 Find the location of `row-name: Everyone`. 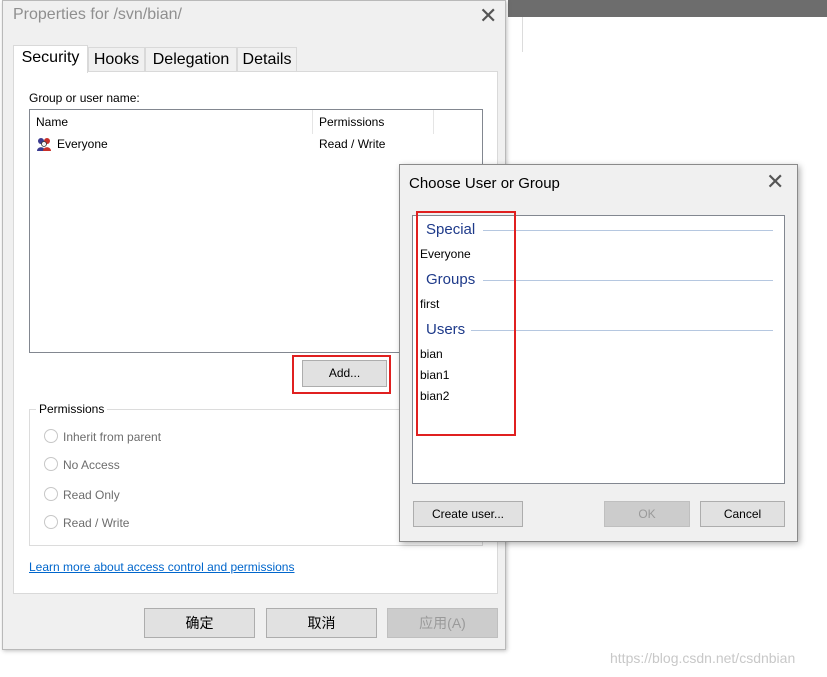

row-name: Everyone is located at coordinates (82, 144).